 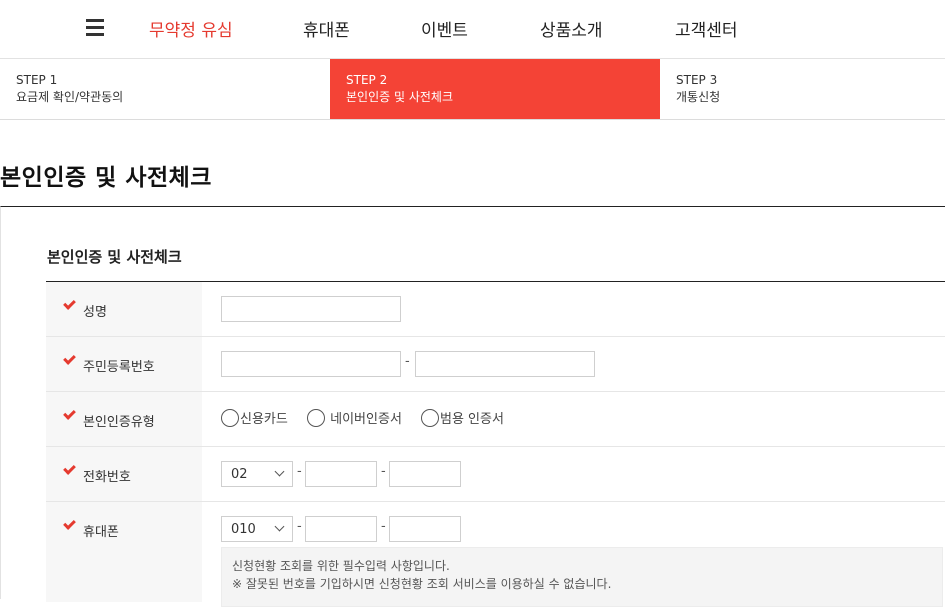 What do you see at coordinates (311, 309) in the screenshot?
I see `name-input` at bounding box center [311, 309].